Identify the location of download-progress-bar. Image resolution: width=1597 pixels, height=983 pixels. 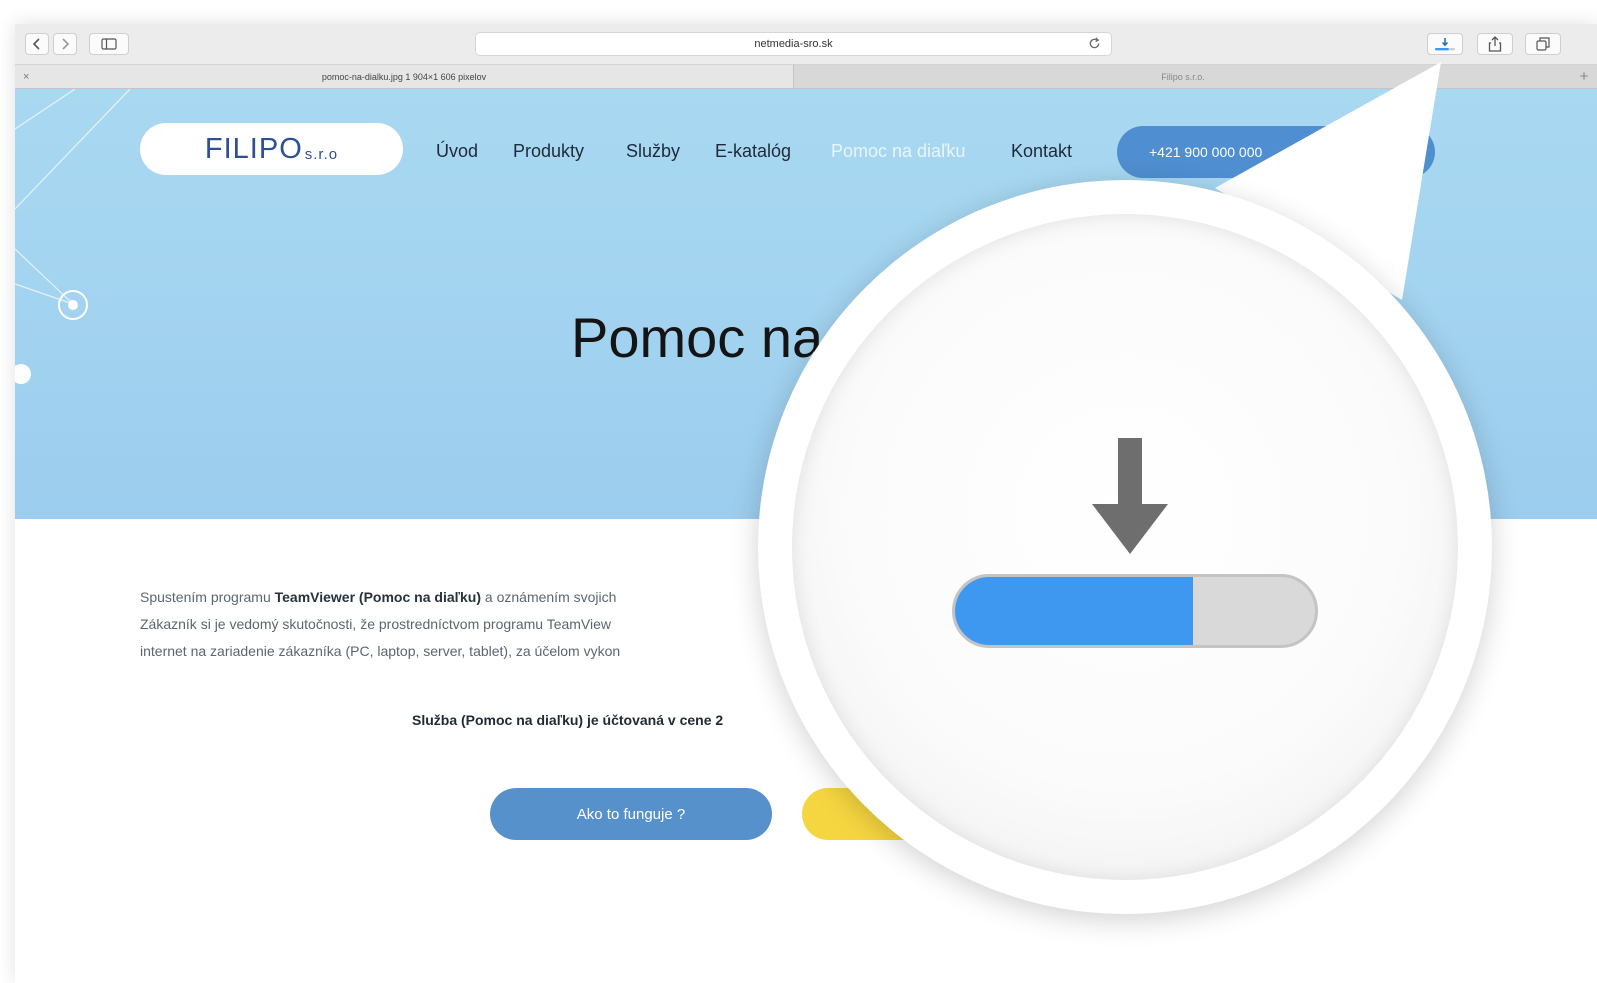
(1135, 611).